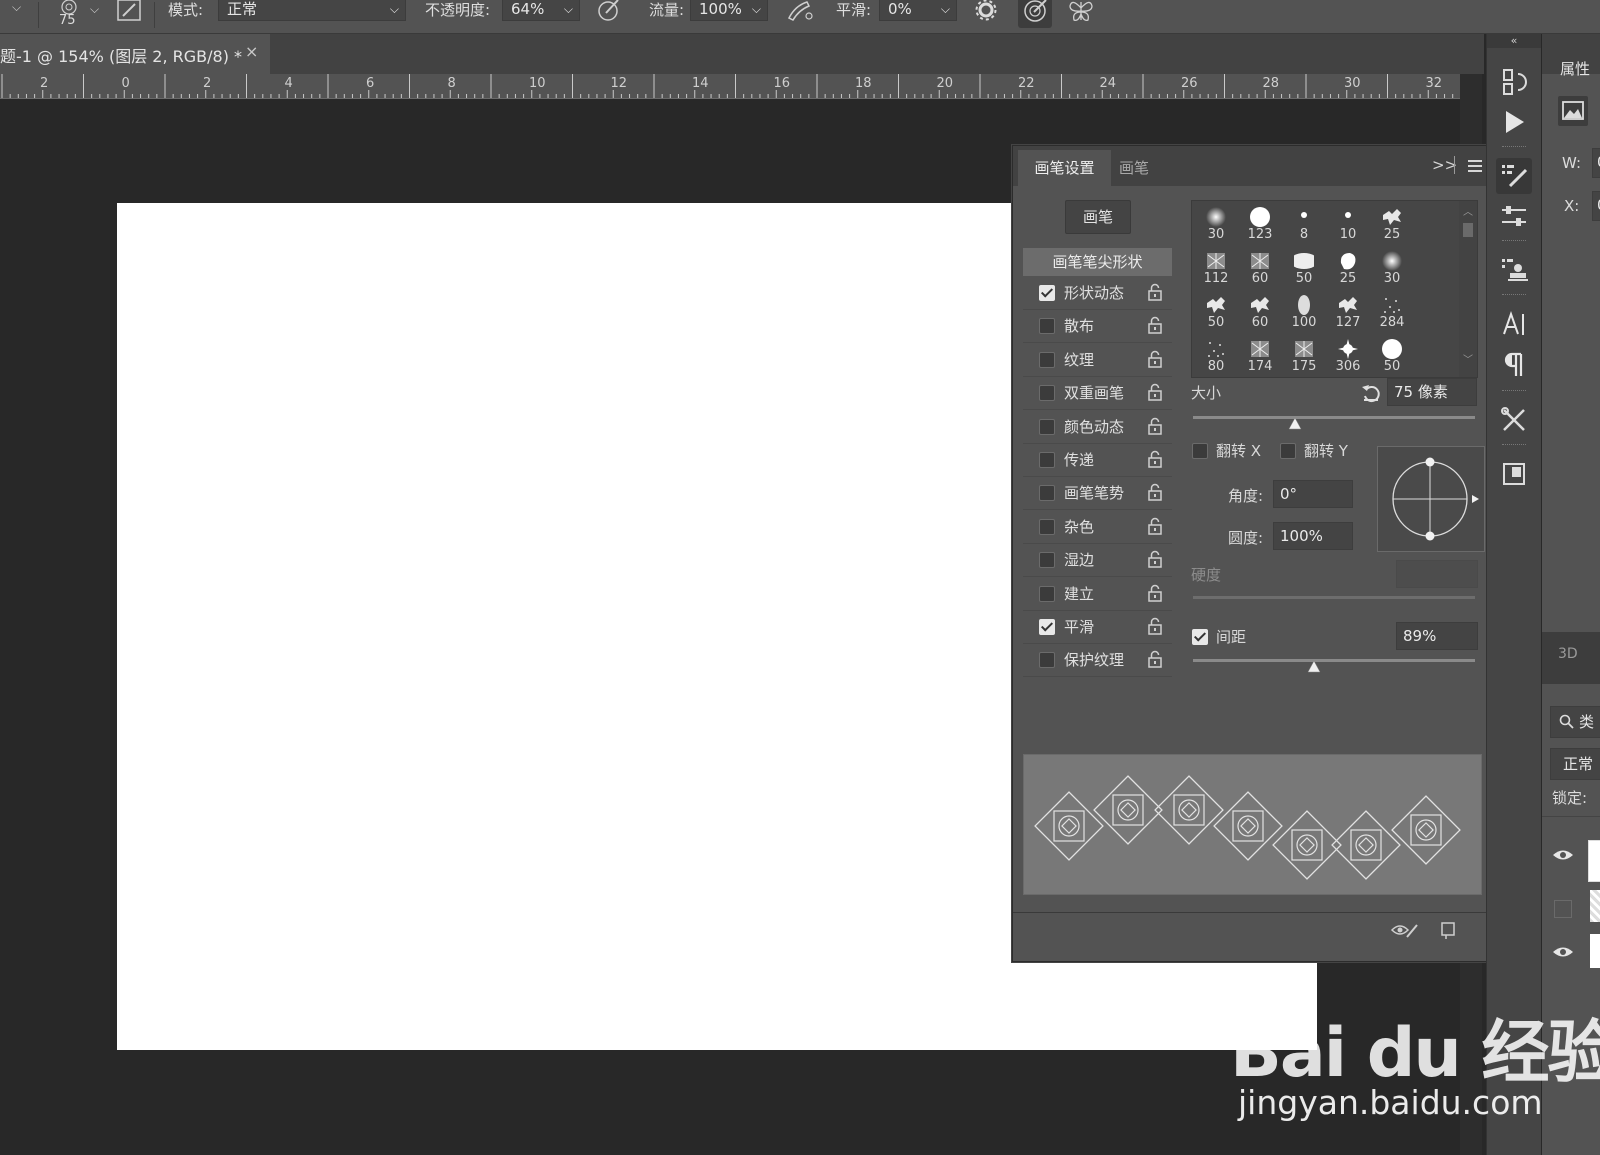 This screenshot has height=1155, width=1600. I want to click on brush-preset-tile: 100, so click(1304, 313).